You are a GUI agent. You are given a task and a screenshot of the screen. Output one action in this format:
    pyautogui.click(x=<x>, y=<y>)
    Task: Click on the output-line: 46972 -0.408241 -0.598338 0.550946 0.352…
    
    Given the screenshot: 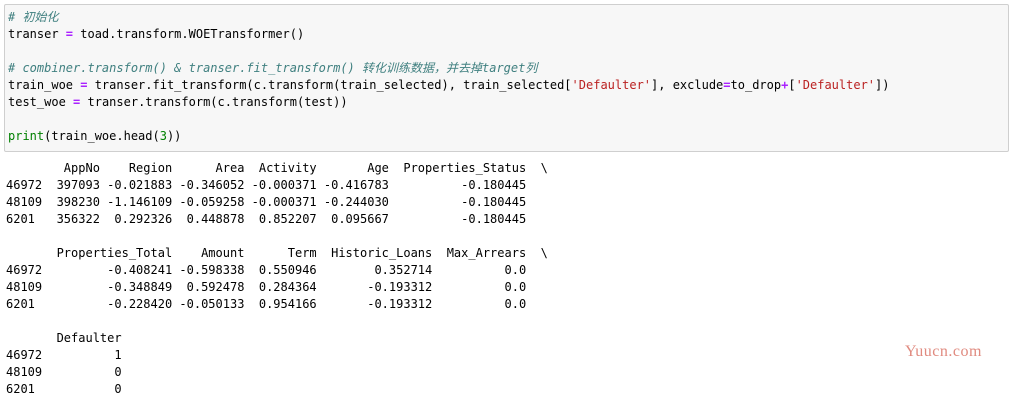 What is the action you would take?
    pyautogui.click(x=277, y=270)
    